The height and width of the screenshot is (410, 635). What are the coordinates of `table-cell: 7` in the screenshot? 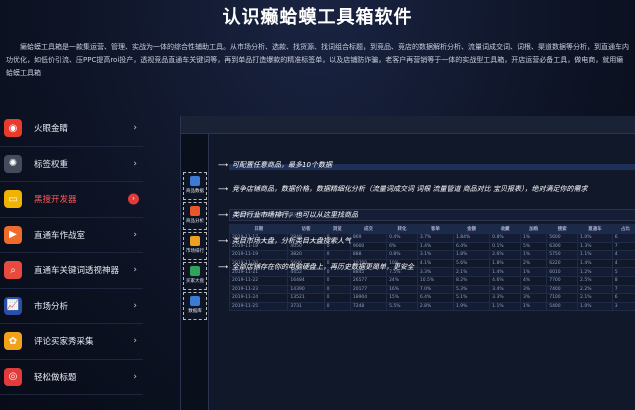 It's located at (623, 246).